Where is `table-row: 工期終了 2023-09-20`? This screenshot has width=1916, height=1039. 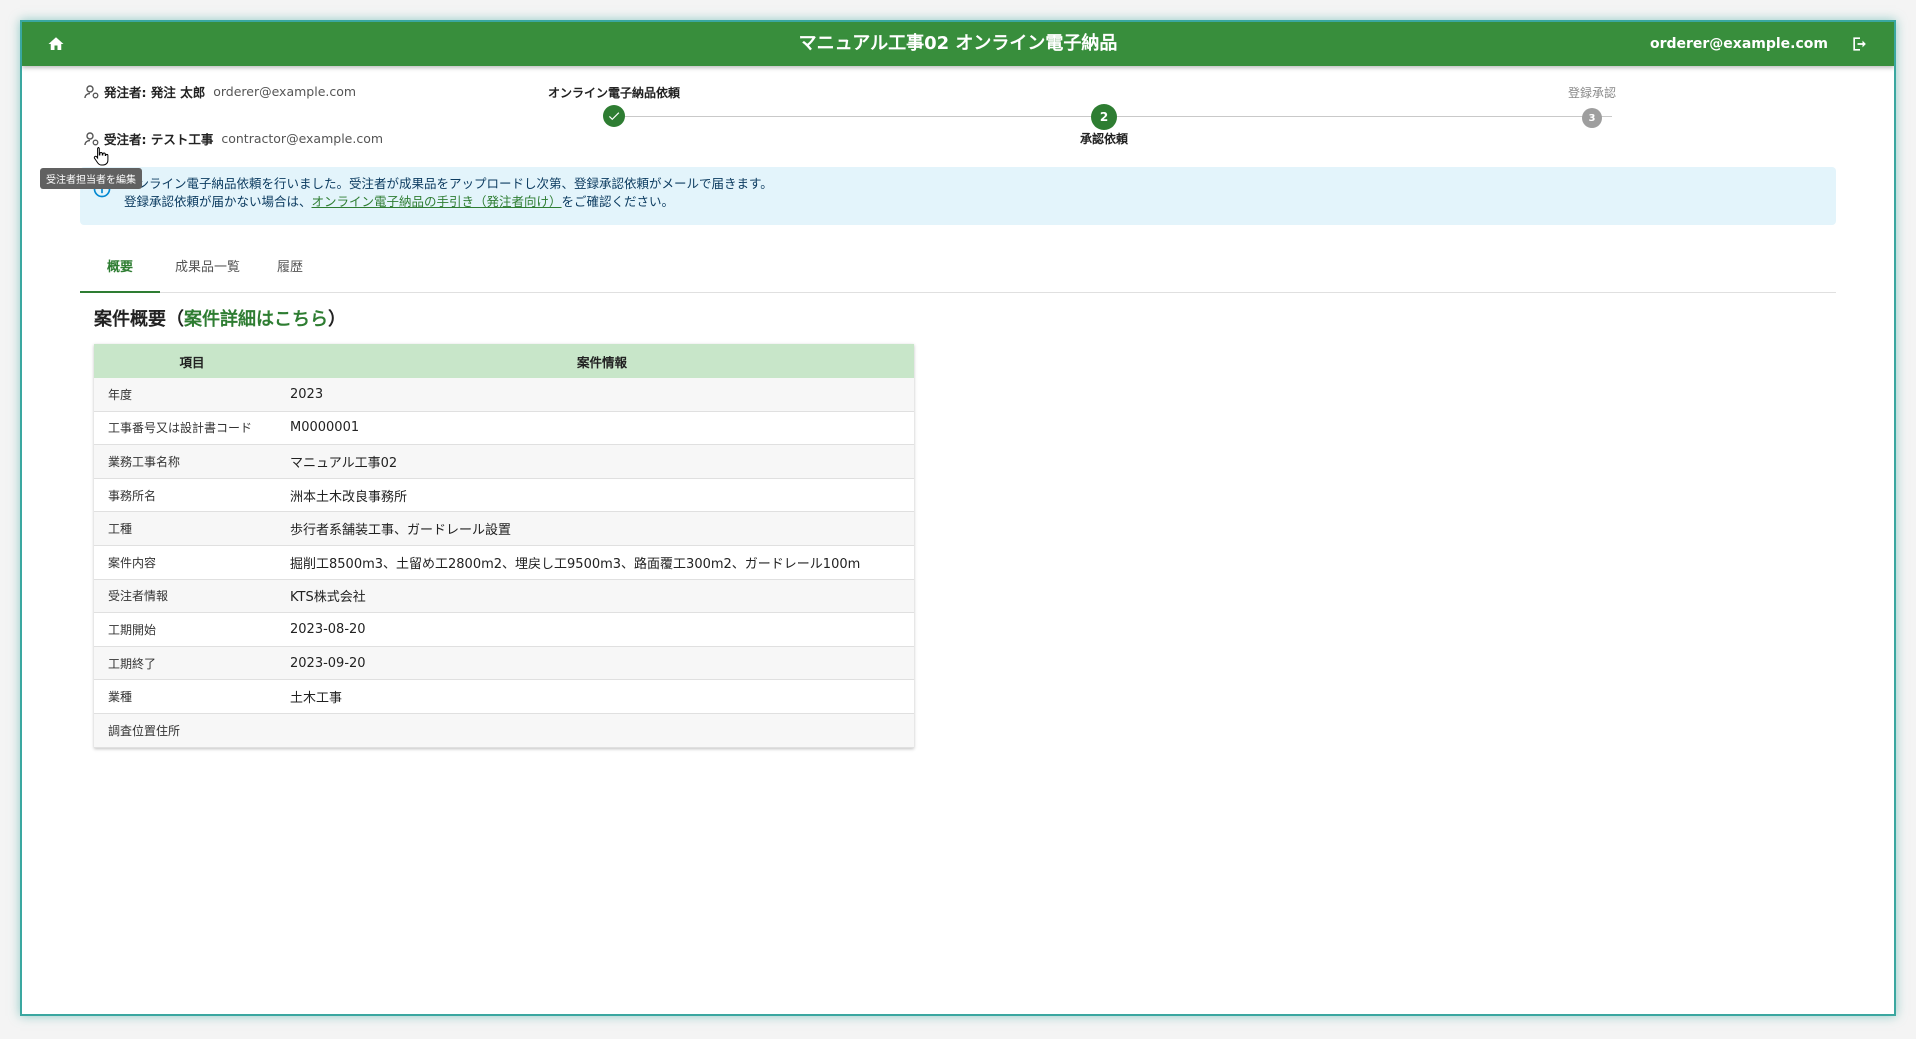
table-row: 工期終了 2023-09-20 is located at coordinates (504, 663).